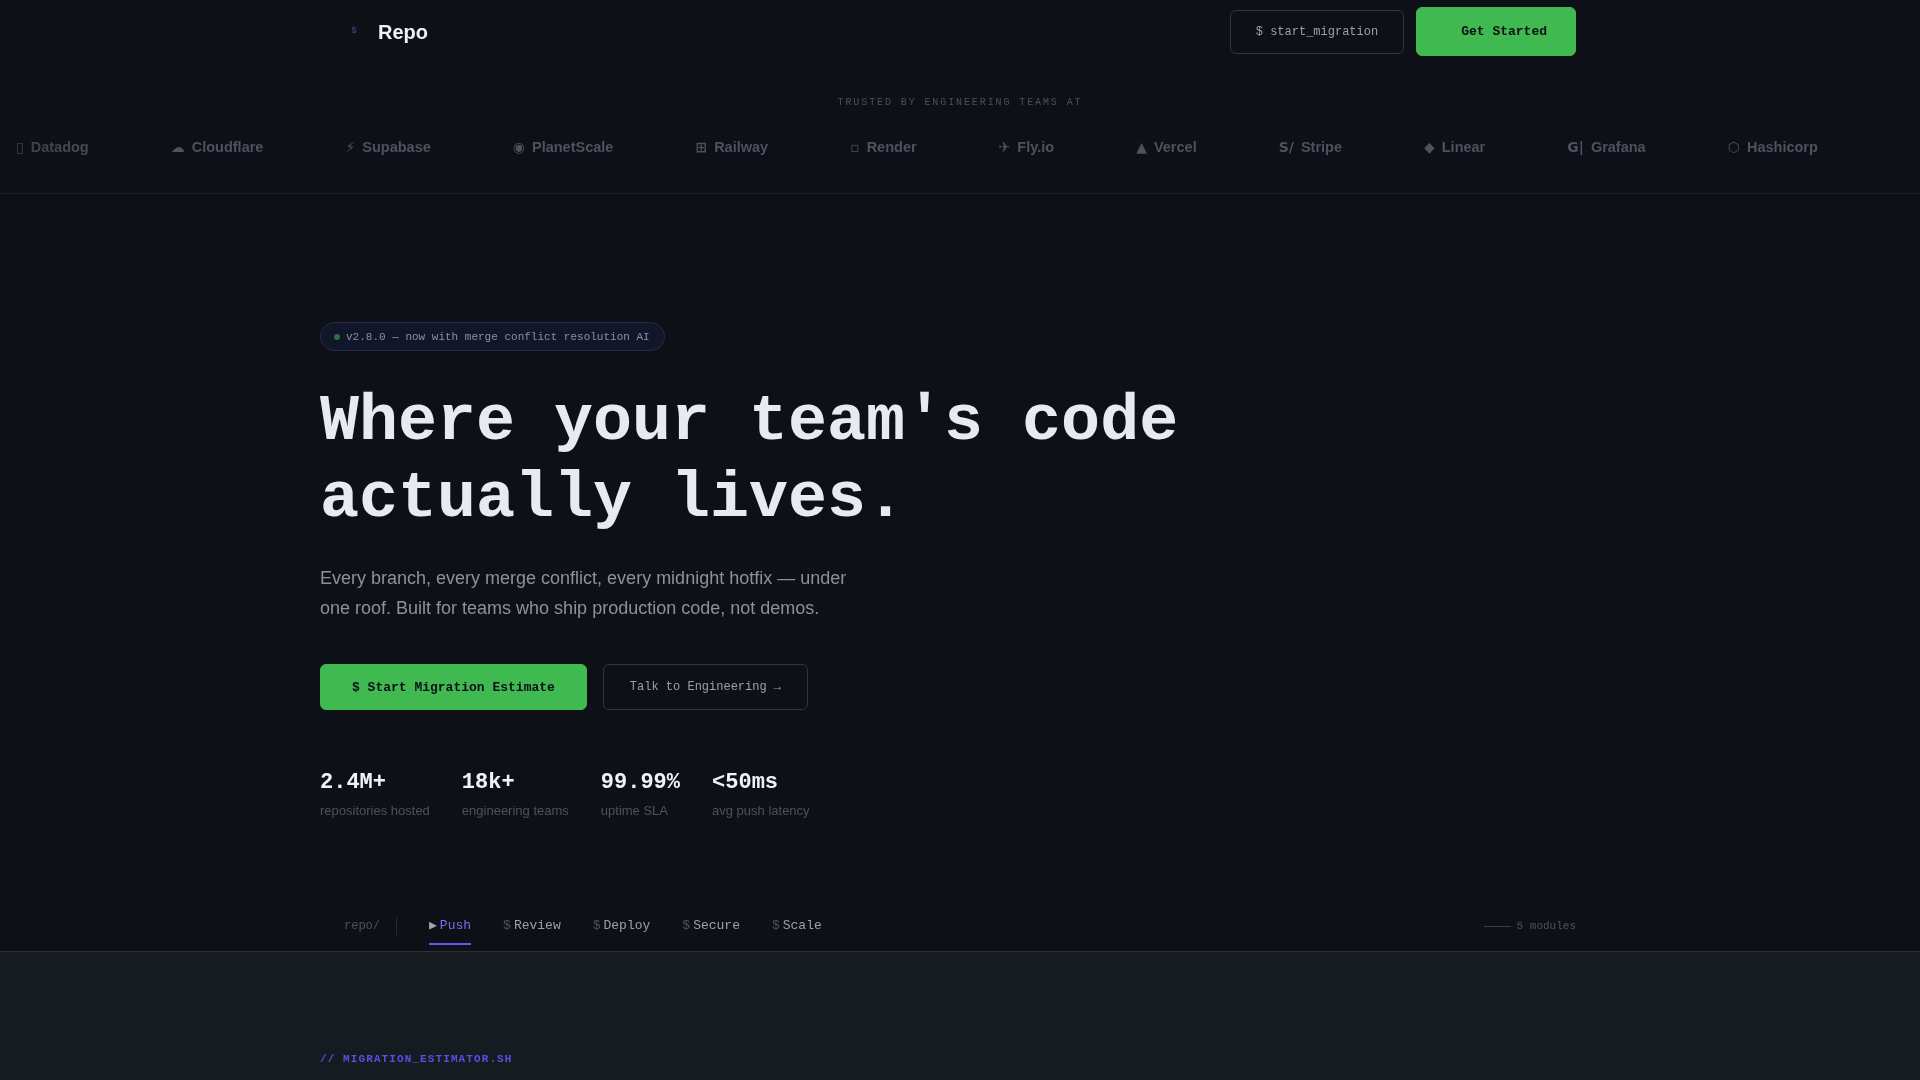 This screenshot has width=1920, height=1080. Describe the element at coordinates (960, 103) in the screenshot. I see `trusted-by-caption: TRUSTED BY ENGINEERING TEAMS AT` at that location.